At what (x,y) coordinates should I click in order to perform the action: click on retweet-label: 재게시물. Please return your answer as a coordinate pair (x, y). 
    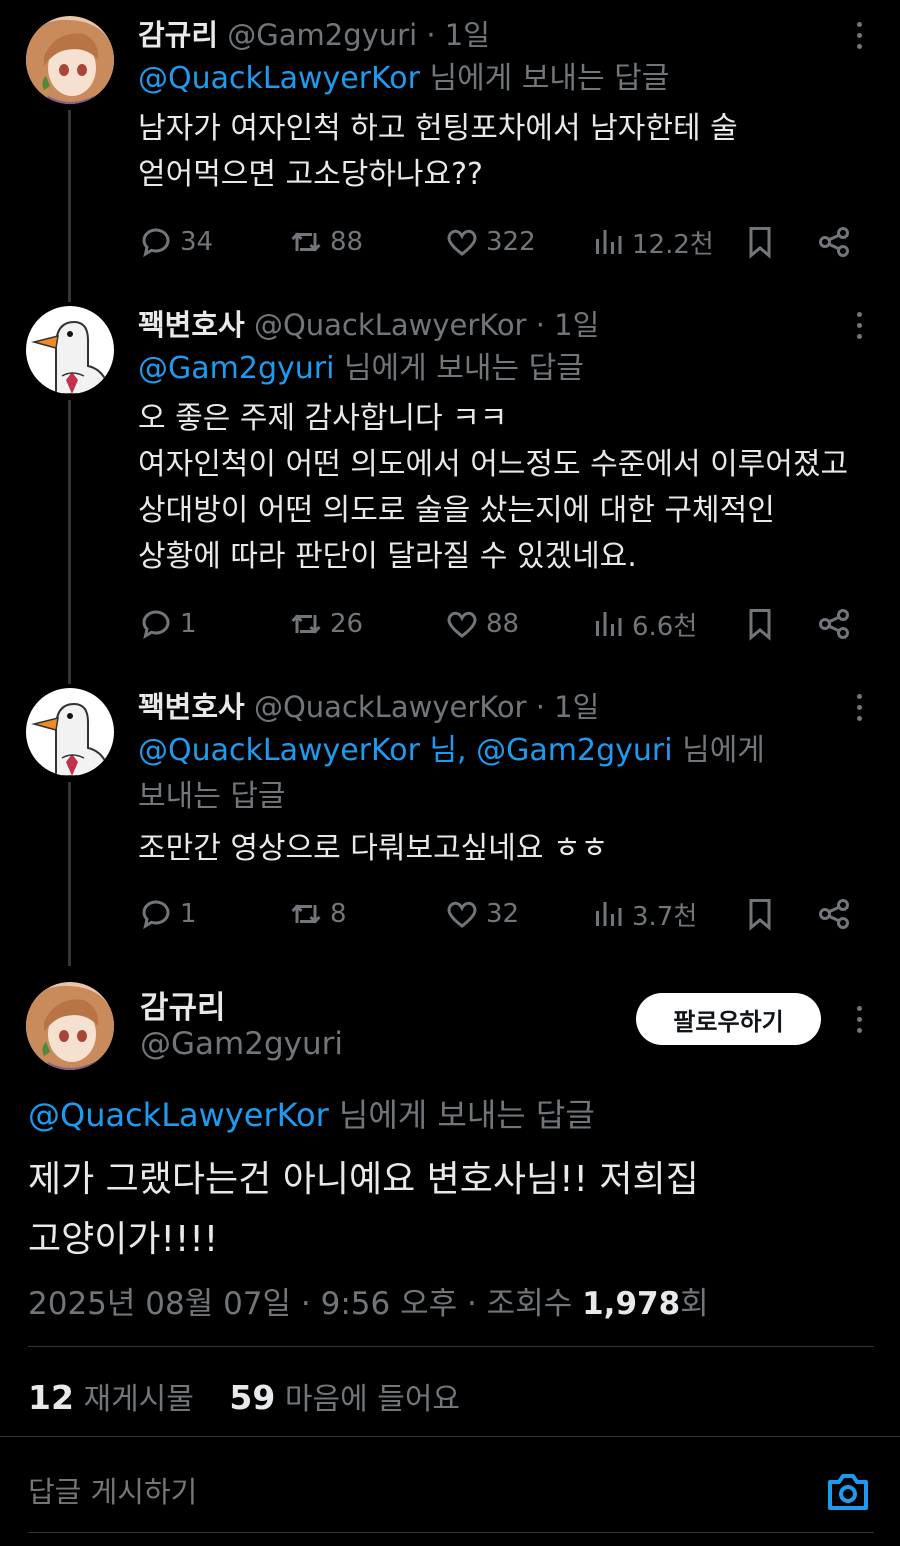
    Looking at the image, I should click on (133, 1399).